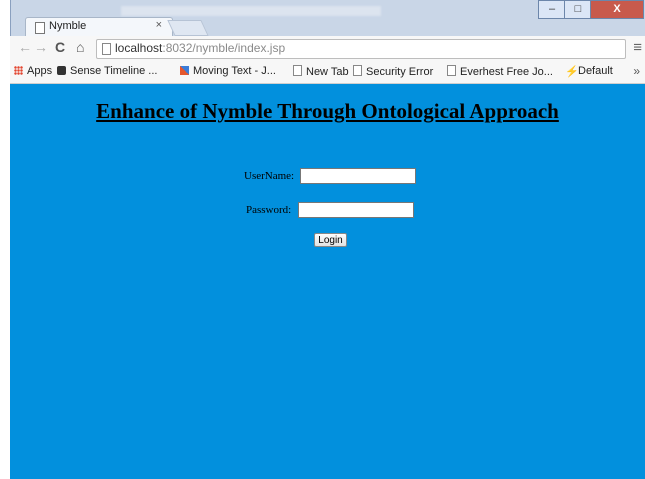 This screenshot has width=645, height=479. Describe the element at coordinates (68, 26) in the screenshot. I see `tab-title: Nymble` at that location.